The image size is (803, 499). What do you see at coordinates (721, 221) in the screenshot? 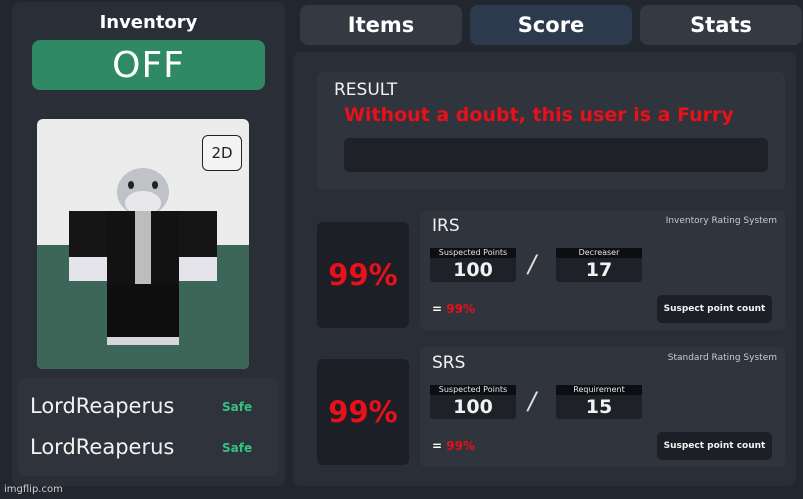
I see `system-full-name: Inventory Rating System` at bounding box center [721, 221].